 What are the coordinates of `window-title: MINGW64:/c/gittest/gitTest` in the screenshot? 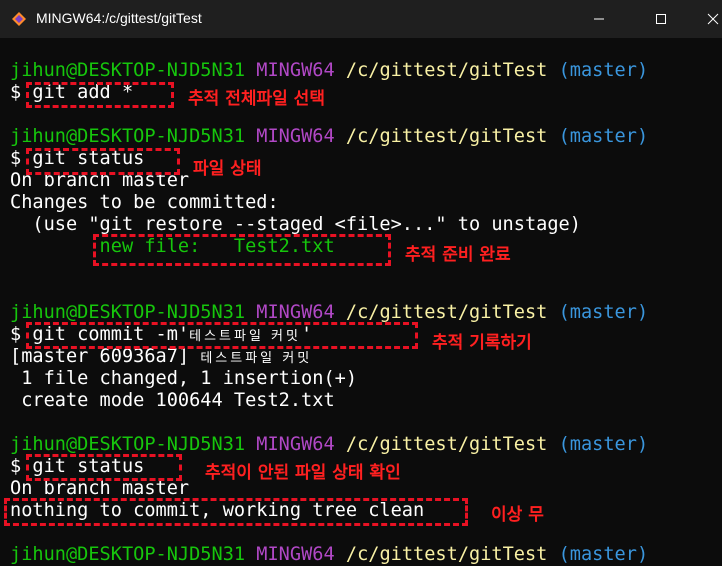 It's located at (119, 18).